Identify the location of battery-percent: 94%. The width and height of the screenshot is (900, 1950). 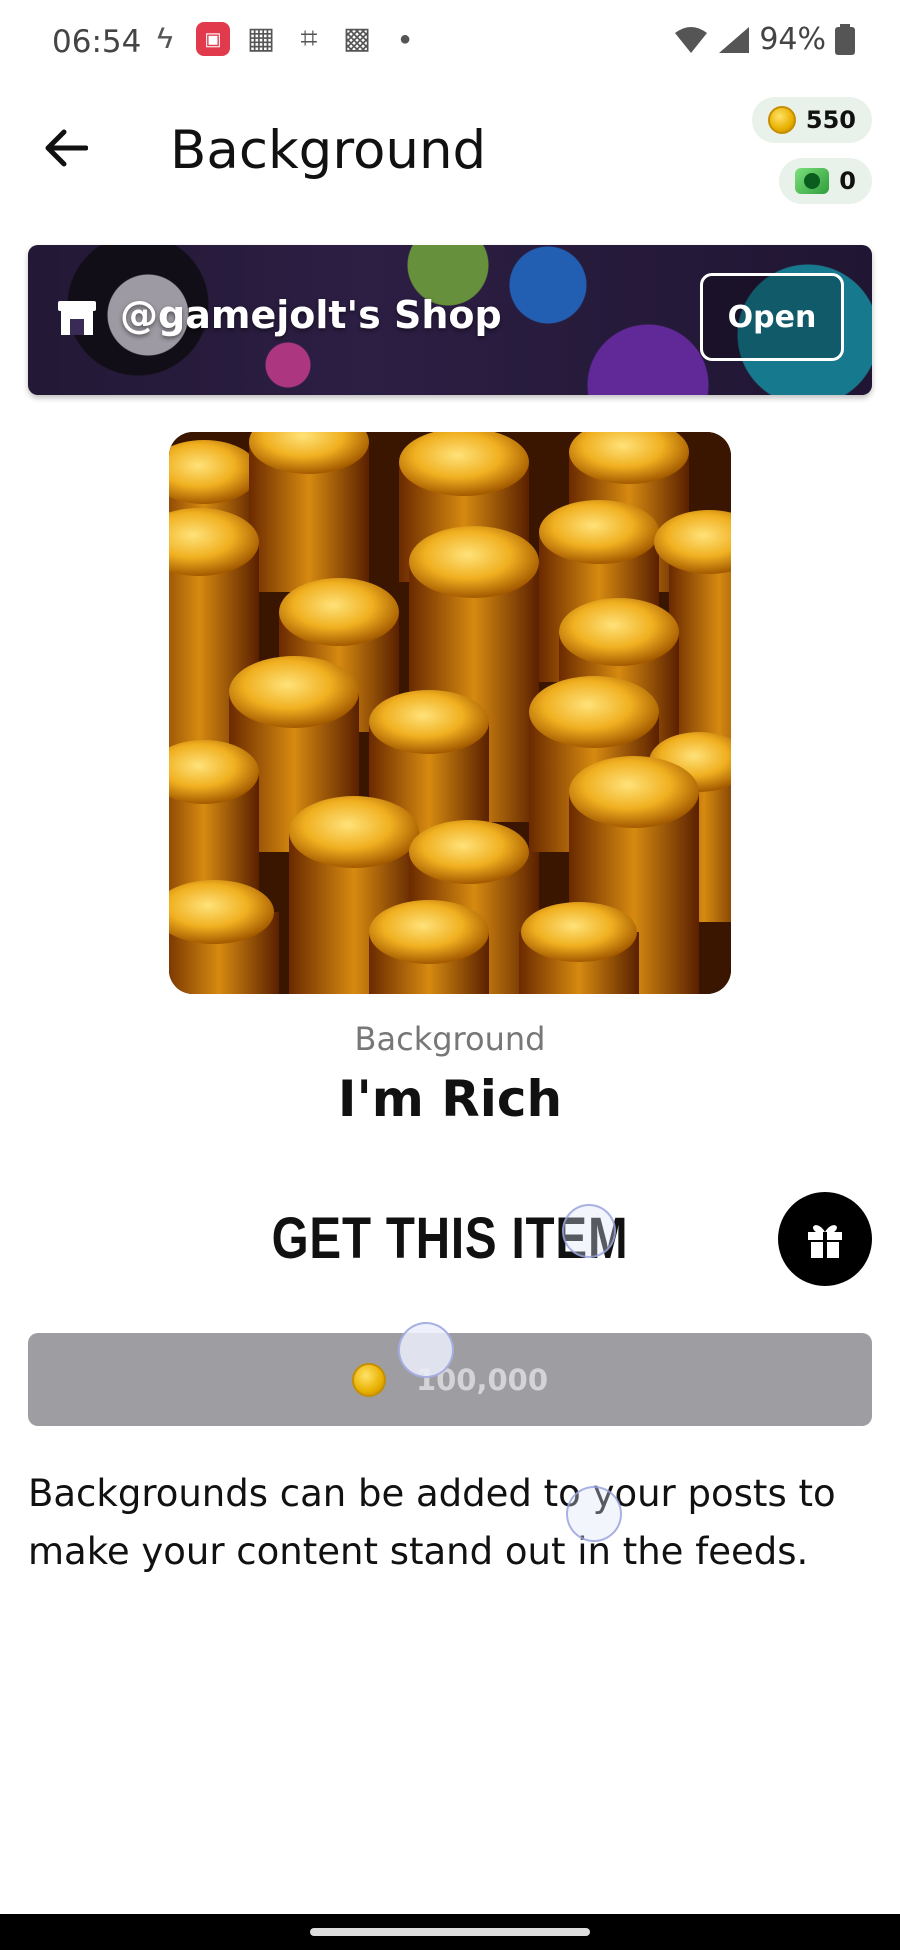
(792, 39).